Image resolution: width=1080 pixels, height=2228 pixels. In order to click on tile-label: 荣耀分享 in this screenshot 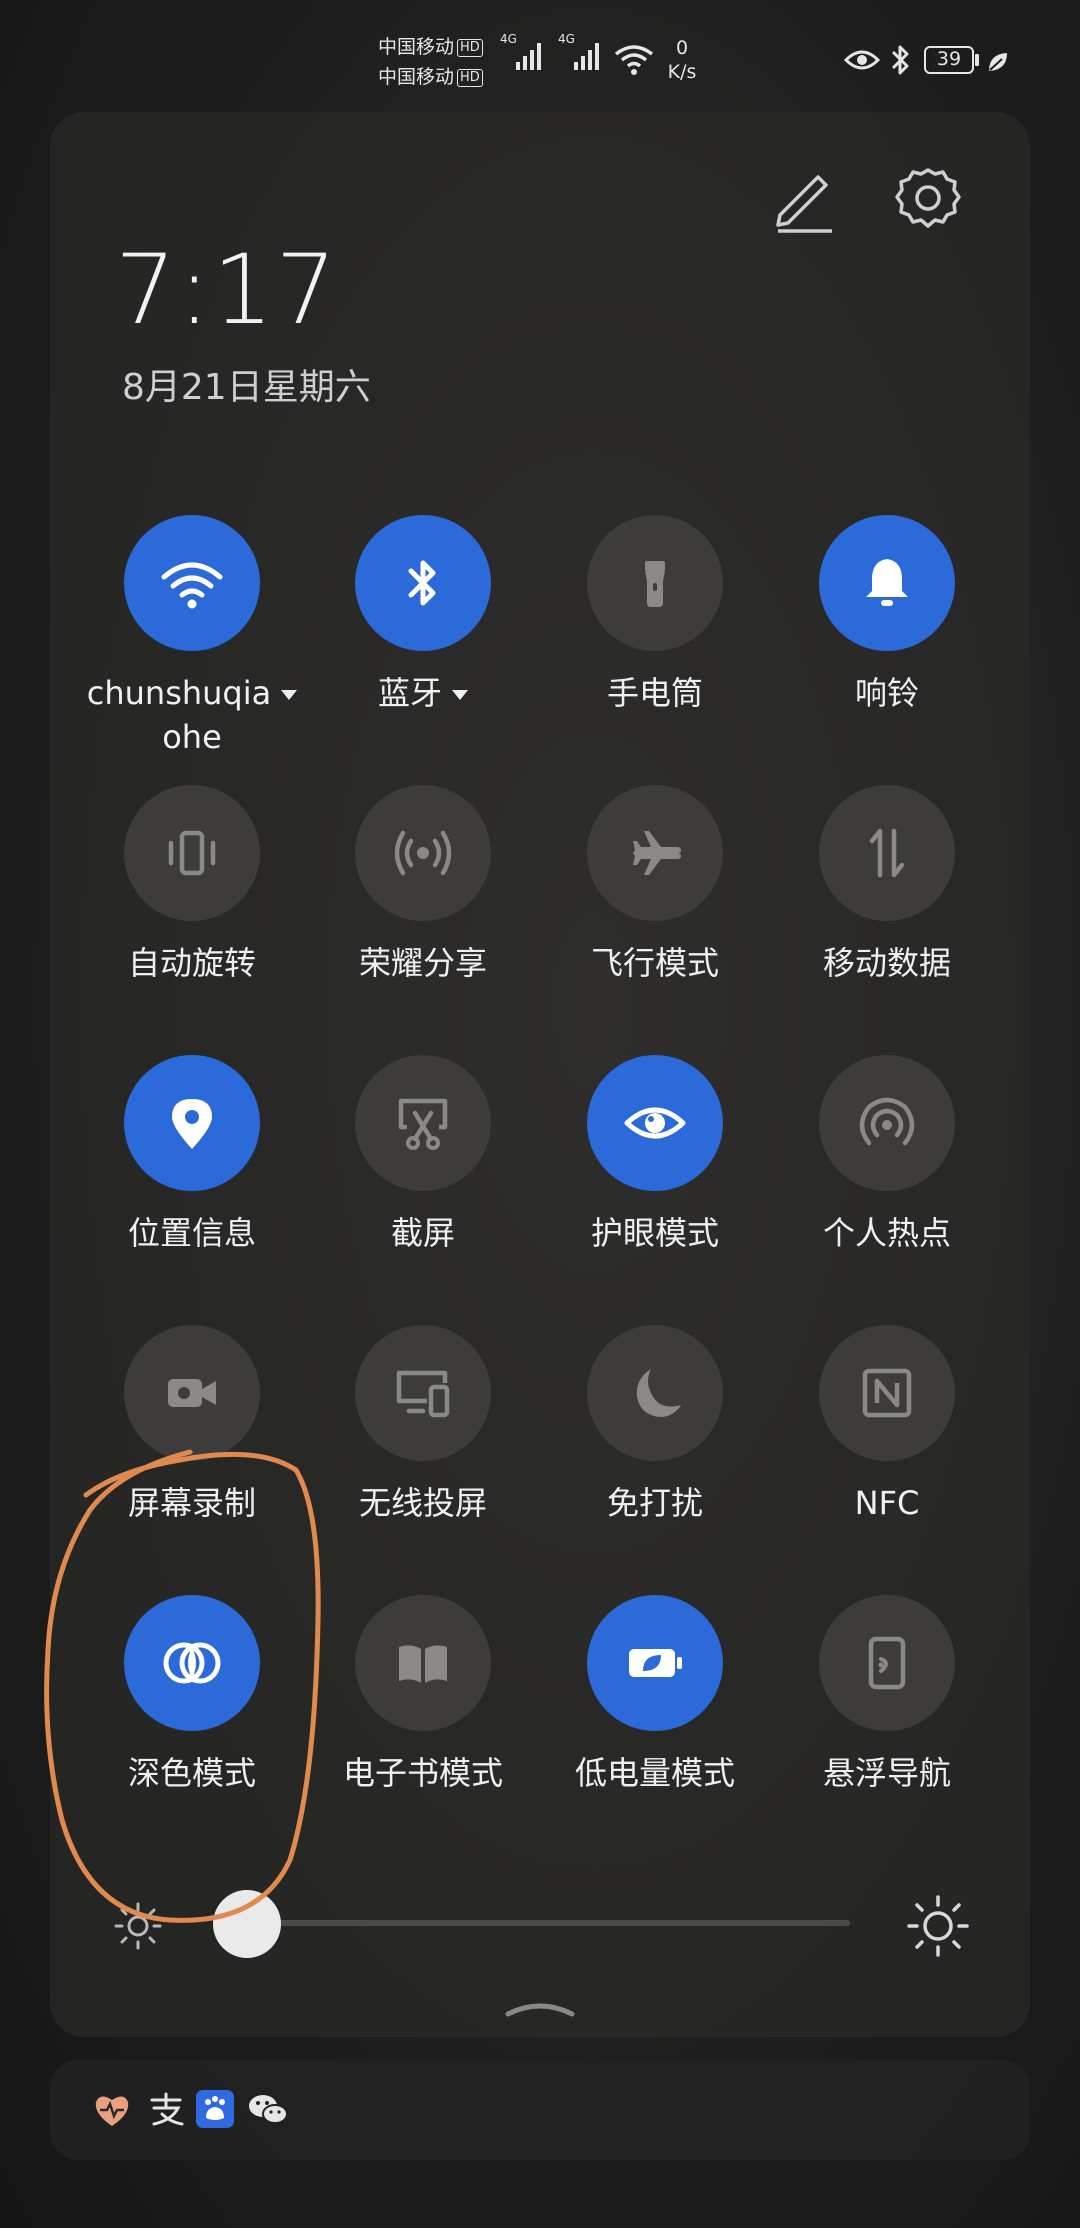, I will do `click(422, 963)`.